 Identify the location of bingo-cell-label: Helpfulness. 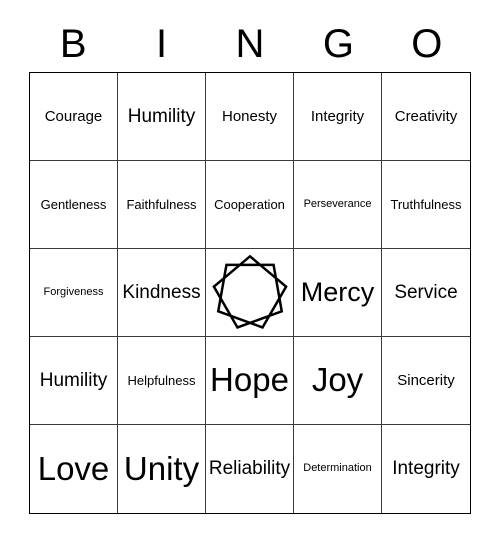
(161, 380).